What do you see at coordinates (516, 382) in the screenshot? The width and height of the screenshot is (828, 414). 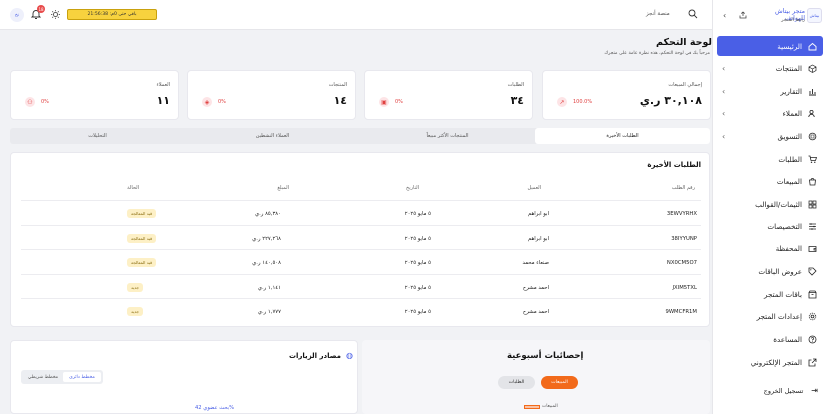 I see `orders-toggle-button: الطلبات` at bounding box center [516, 382].